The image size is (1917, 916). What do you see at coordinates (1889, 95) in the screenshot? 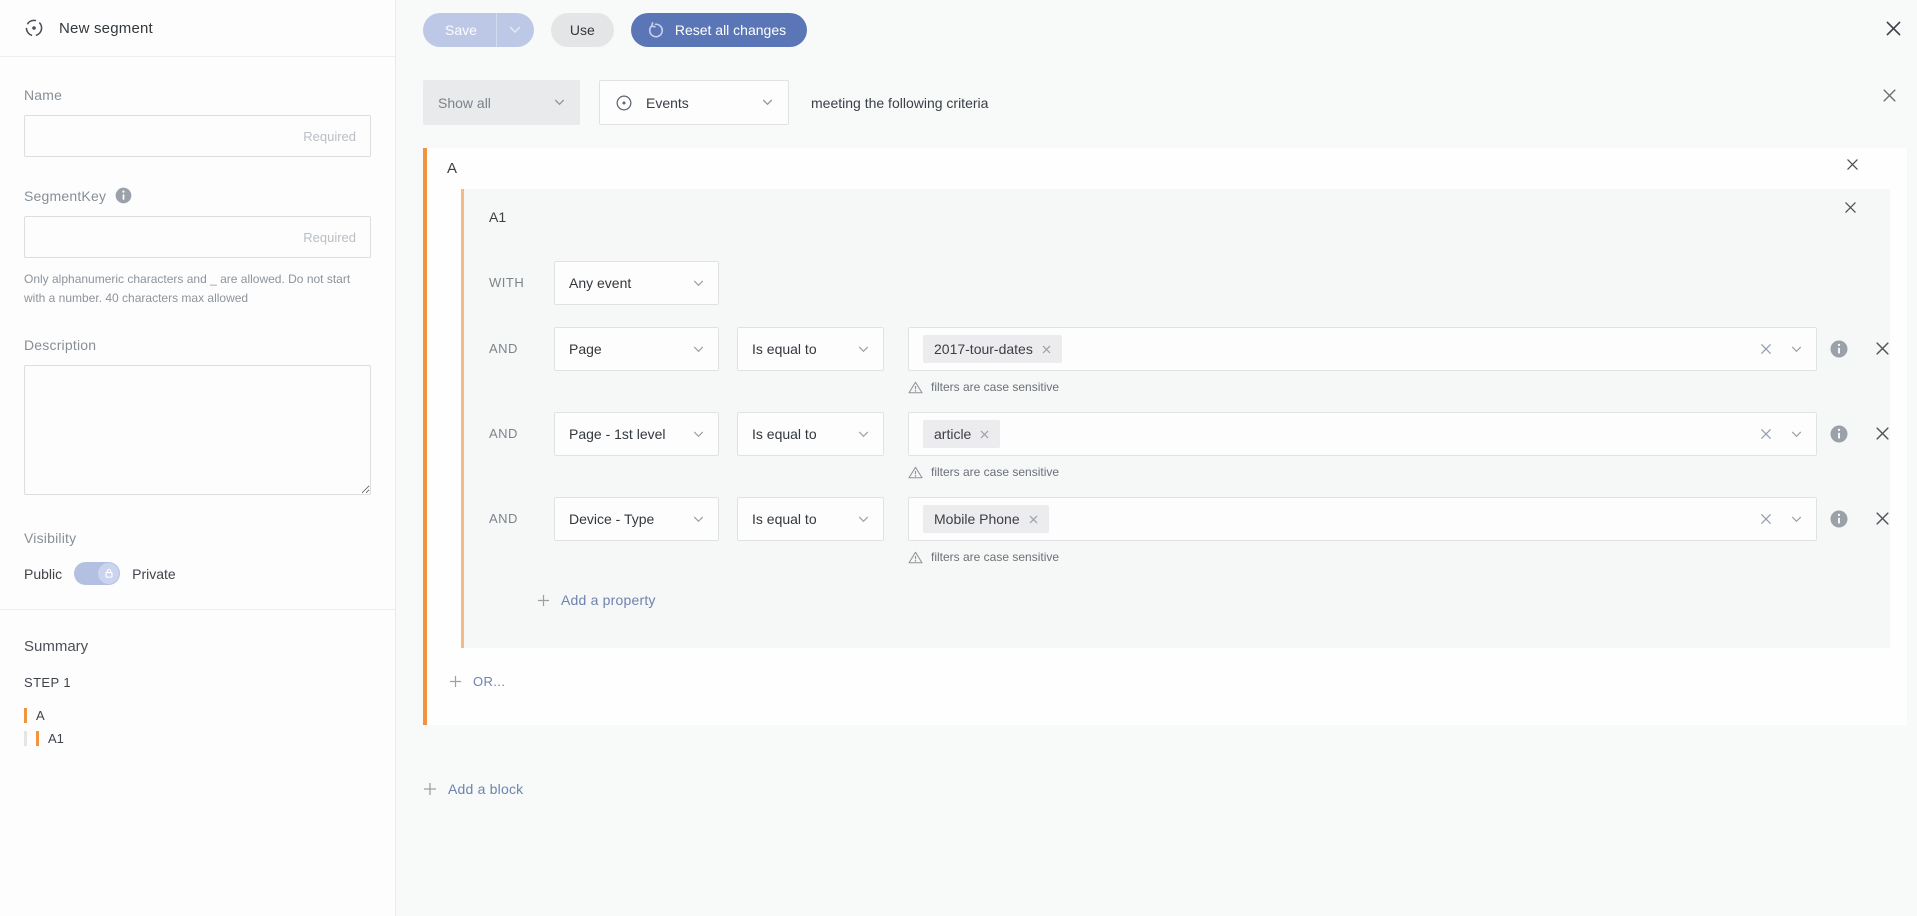
I see `criteria-close-icon` at bounding box center [1889, 95].